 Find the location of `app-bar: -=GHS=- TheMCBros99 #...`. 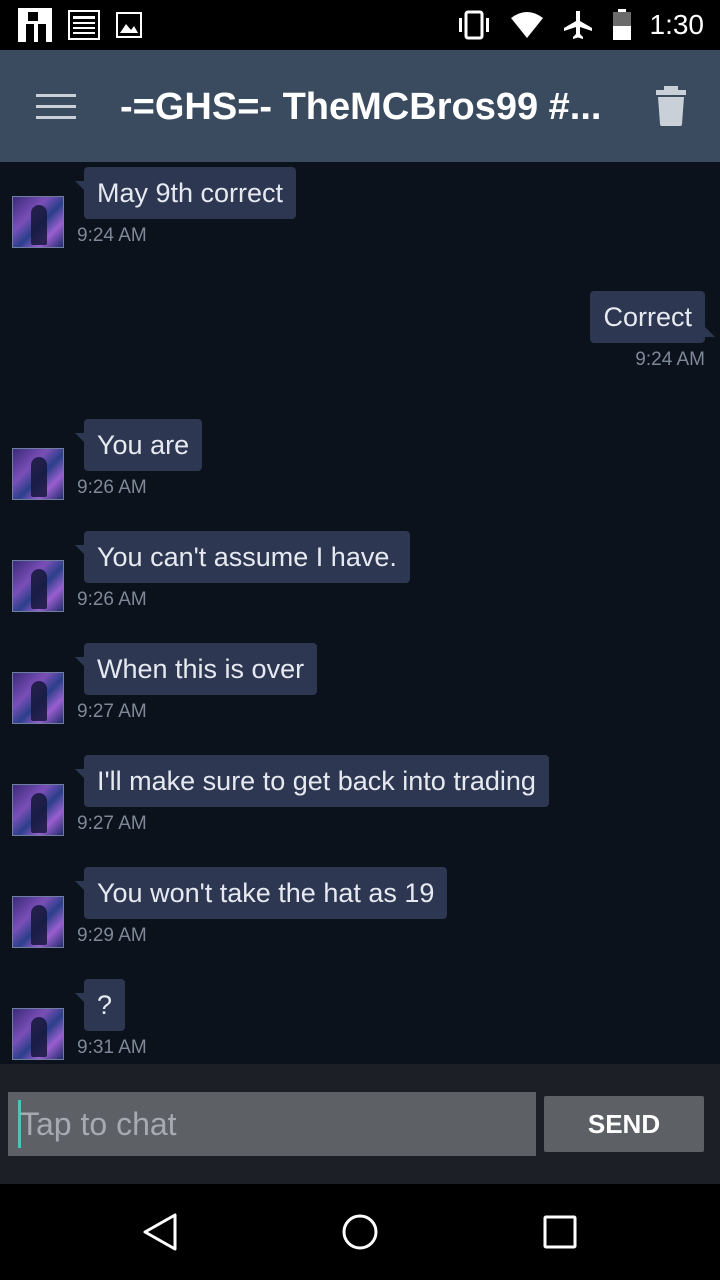

app-bar: -=GHS=- TheMCBros99 #... is located at coordinates (360, 106).